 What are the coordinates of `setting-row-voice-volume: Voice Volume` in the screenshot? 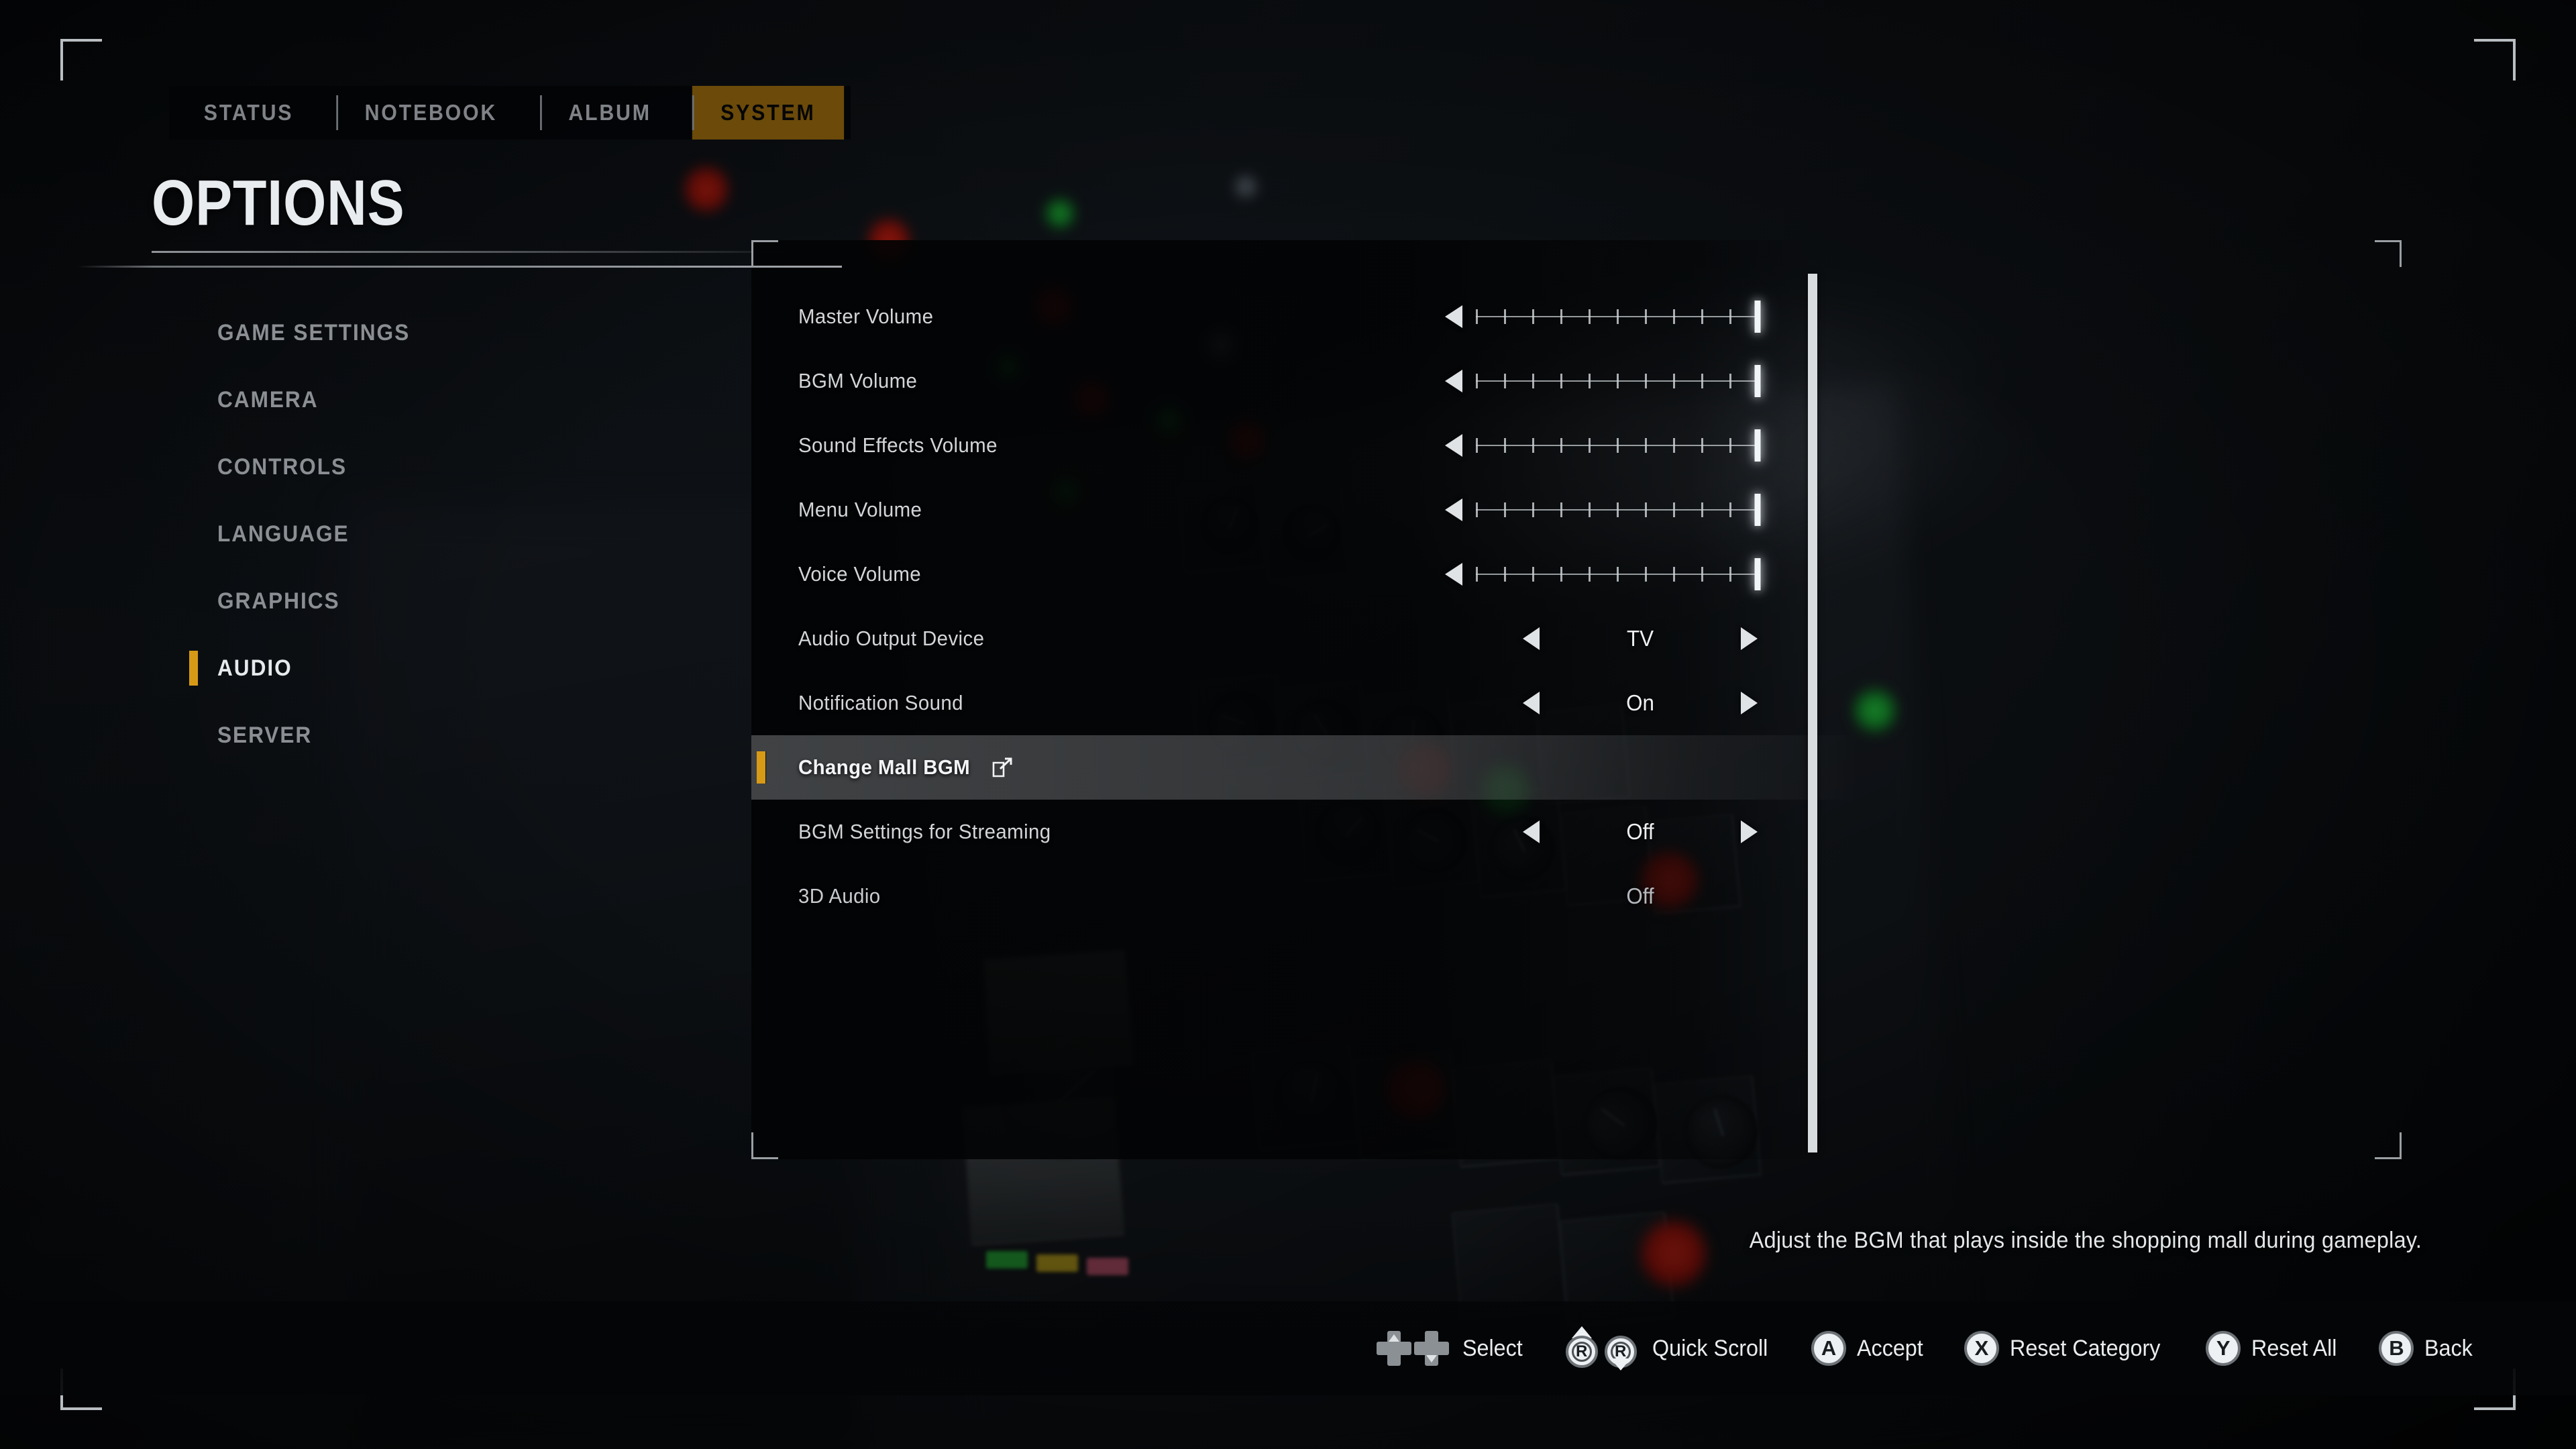 It's located at (1298, 574).